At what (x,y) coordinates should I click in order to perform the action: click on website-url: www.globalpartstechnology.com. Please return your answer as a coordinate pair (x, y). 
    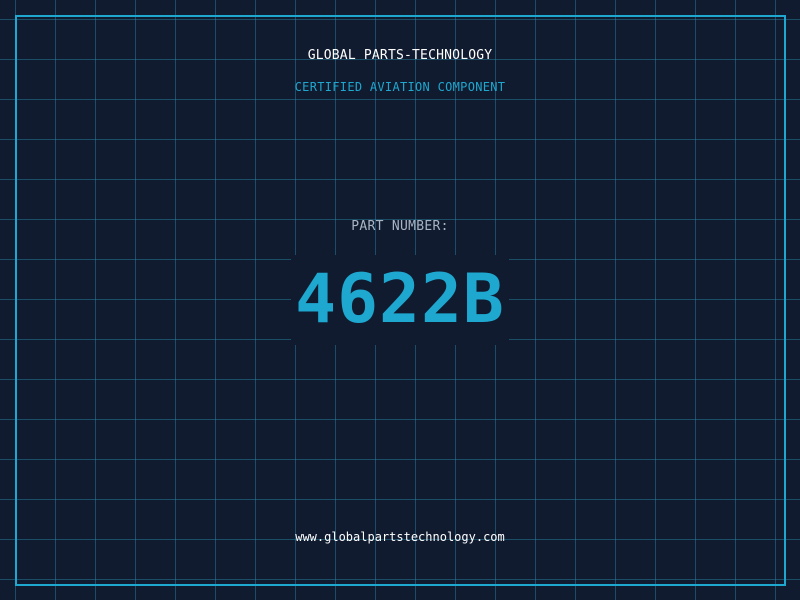
    Looking at the image, I should click on (400, 537).